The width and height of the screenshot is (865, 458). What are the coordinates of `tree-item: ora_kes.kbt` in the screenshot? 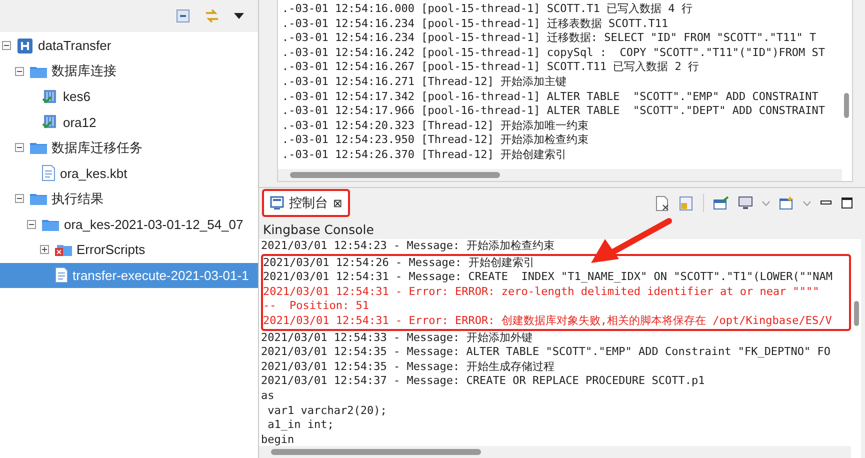 It's located at (129, 173).